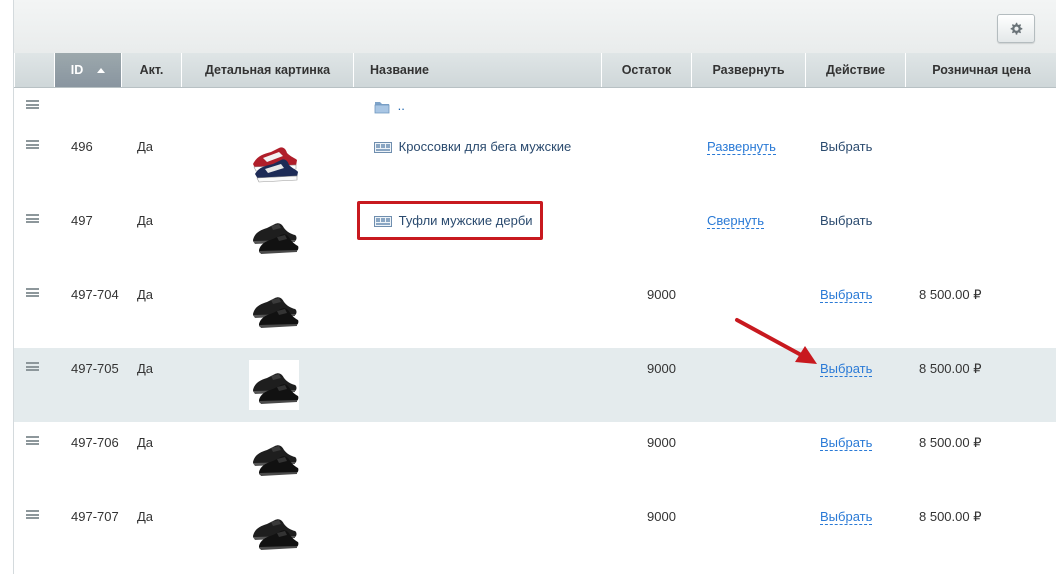 This screenshot has width=1056, height=574. Describe the element at coordinates (87, 70) in the screenshot. I see `header-id: ID` at that location.